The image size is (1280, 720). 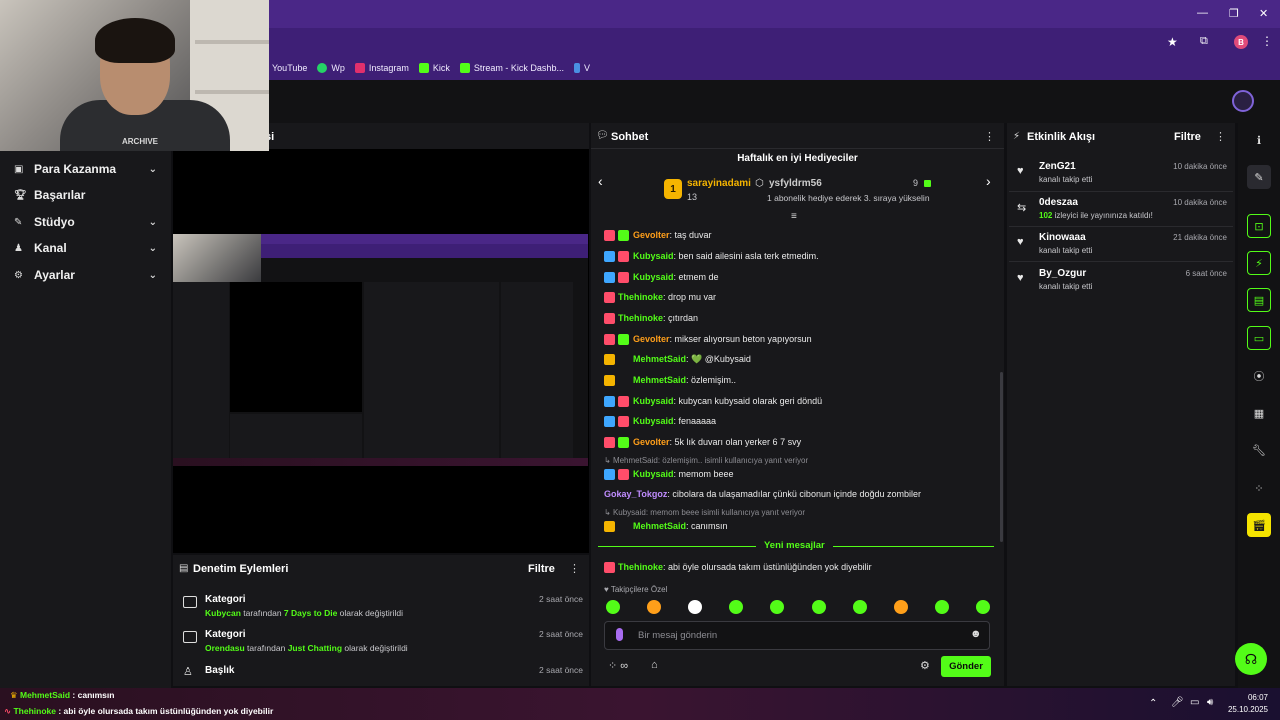 I want to click on send-button: Gönder, so click(x=966, y=666).